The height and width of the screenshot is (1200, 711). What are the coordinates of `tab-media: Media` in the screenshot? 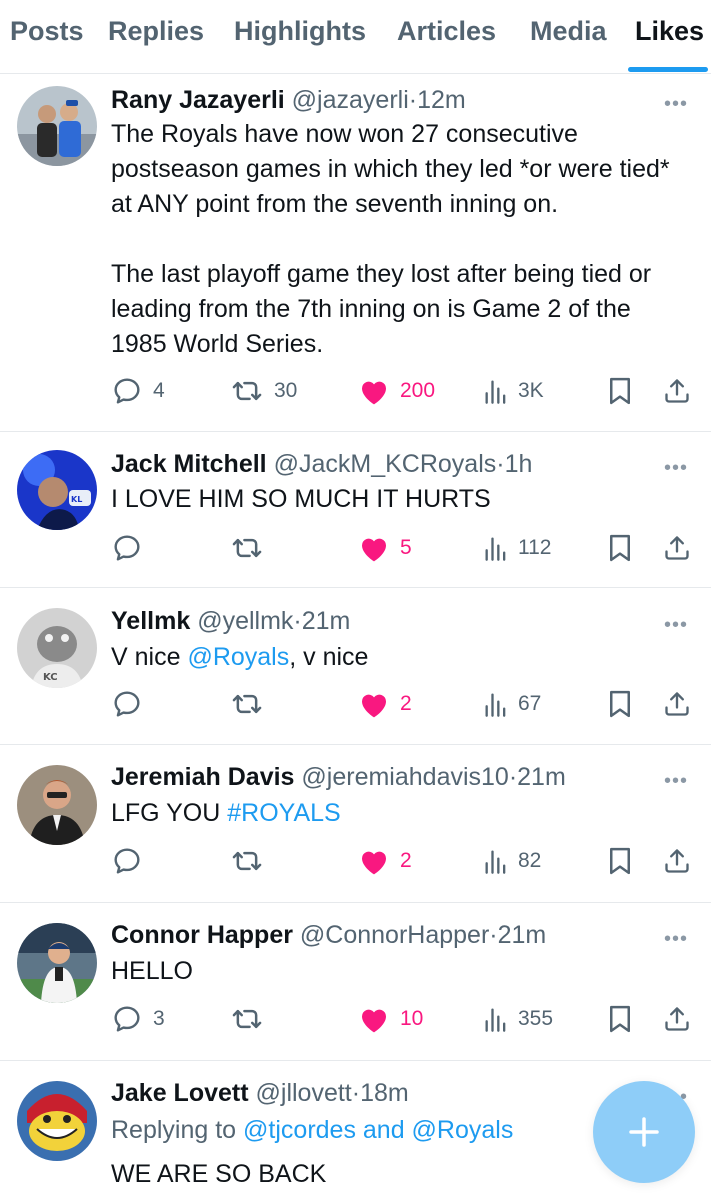 It's located at (568, 31).